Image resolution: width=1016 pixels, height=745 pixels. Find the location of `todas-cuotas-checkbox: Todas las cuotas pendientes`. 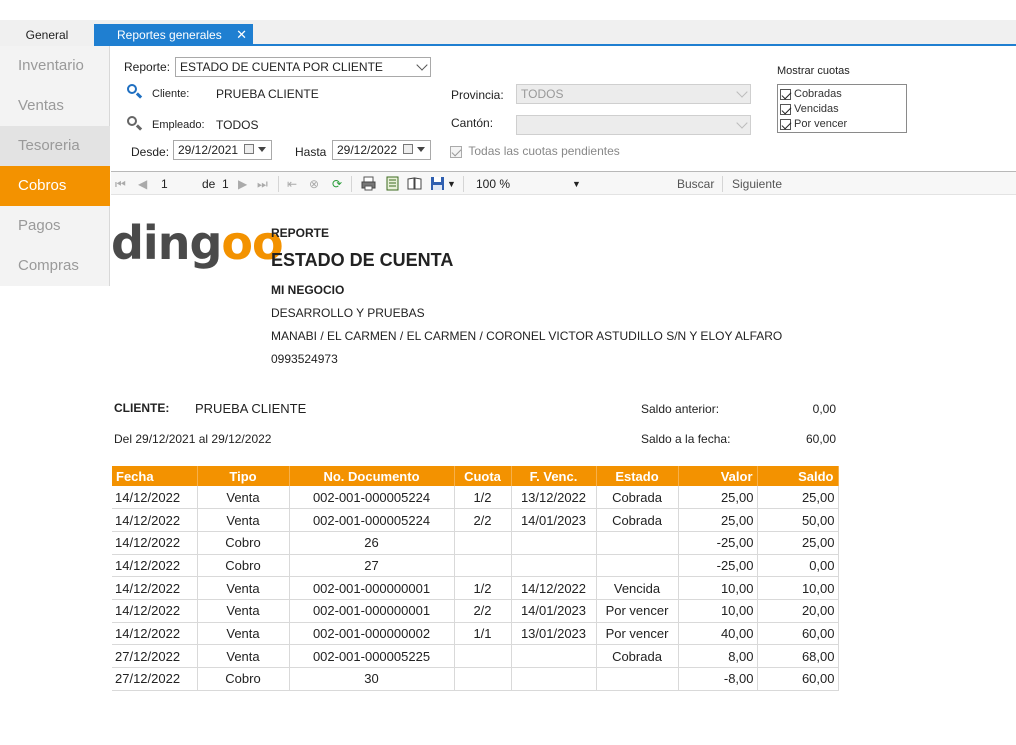

todas-cuotas-checkbox: Todas las cuotas pendientes is located at coordinates (535, 151).